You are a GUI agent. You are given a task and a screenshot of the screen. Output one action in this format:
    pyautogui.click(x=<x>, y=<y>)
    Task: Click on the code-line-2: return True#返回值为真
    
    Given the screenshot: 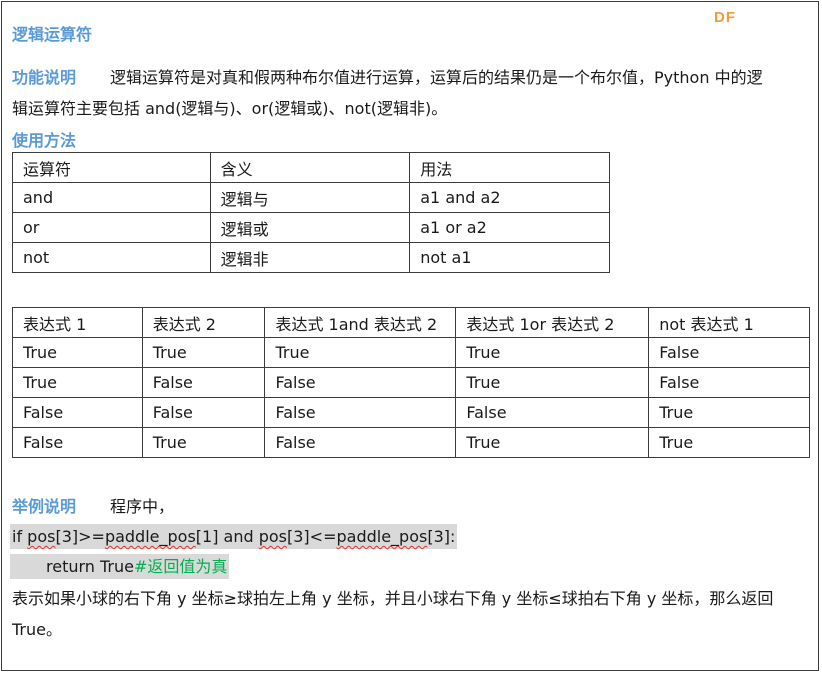 What is the action you would take?
    pyautogui.click(x=120, y=566)
    